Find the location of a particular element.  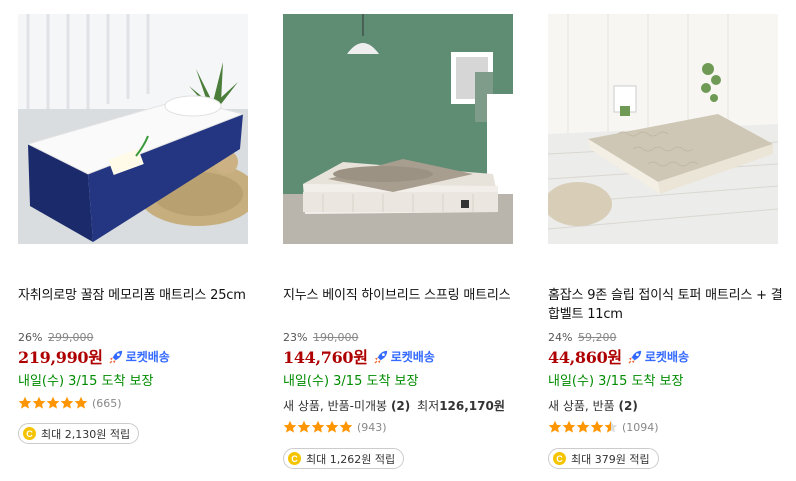

cashback-text: 최대 1,262원 적립 is located at coordinates (351, 459).